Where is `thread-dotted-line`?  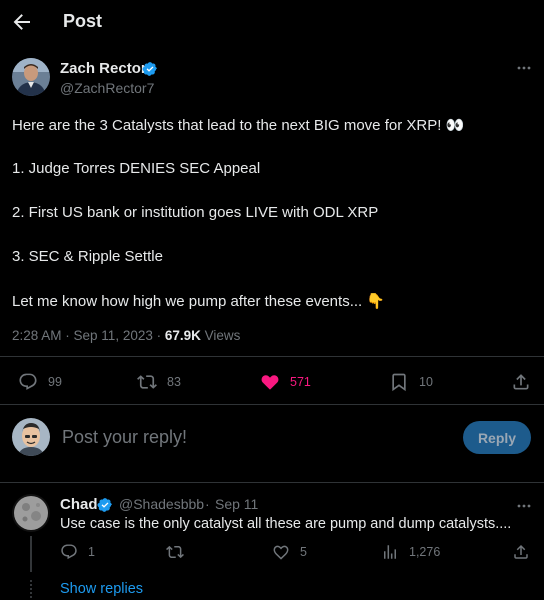 thread-dotted-line is located at coordinates (31, 590).